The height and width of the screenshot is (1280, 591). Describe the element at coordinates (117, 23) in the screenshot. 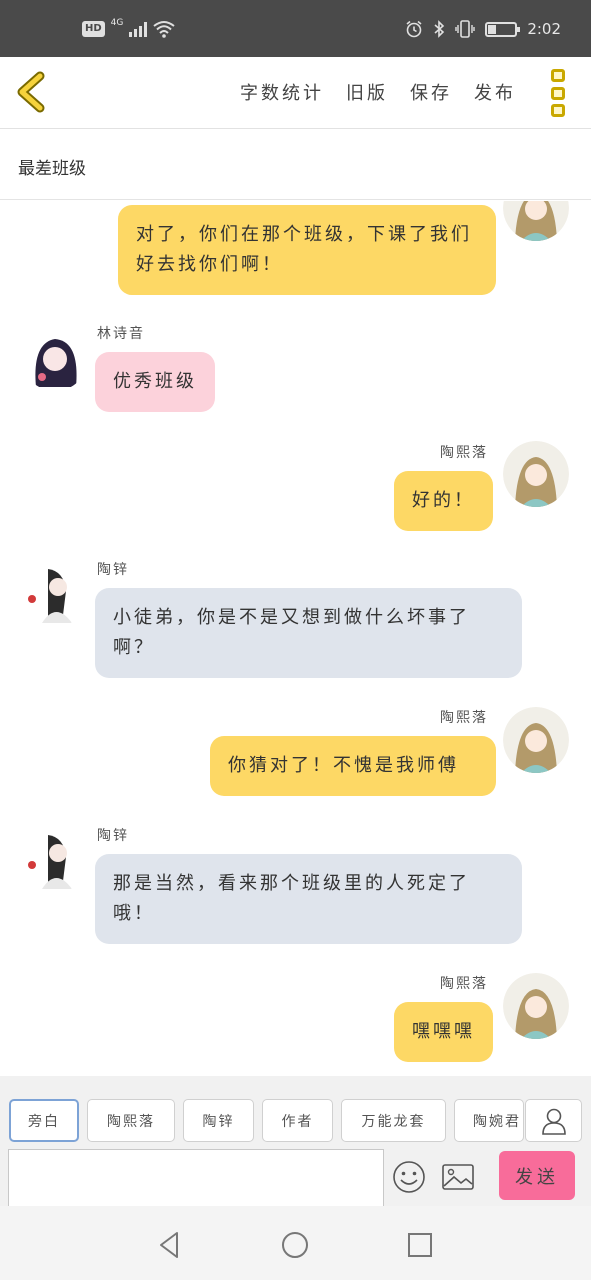

I see `network-type: 4G` at that location.